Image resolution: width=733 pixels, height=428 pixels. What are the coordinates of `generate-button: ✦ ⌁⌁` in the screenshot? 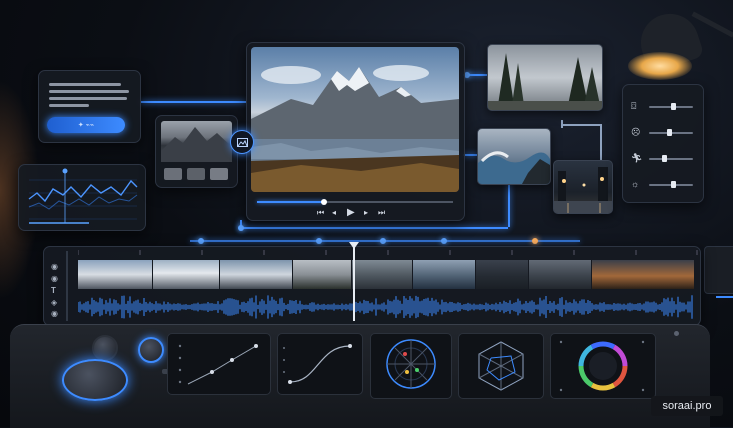 It's located at (86, 125).